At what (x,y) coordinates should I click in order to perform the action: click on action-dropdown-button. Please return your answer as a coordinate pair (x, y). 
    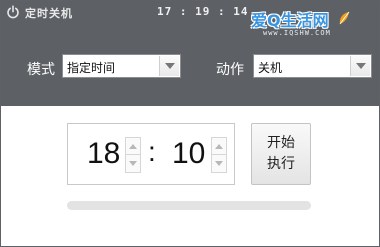
    Looking at the image, I should click on (360, 66).